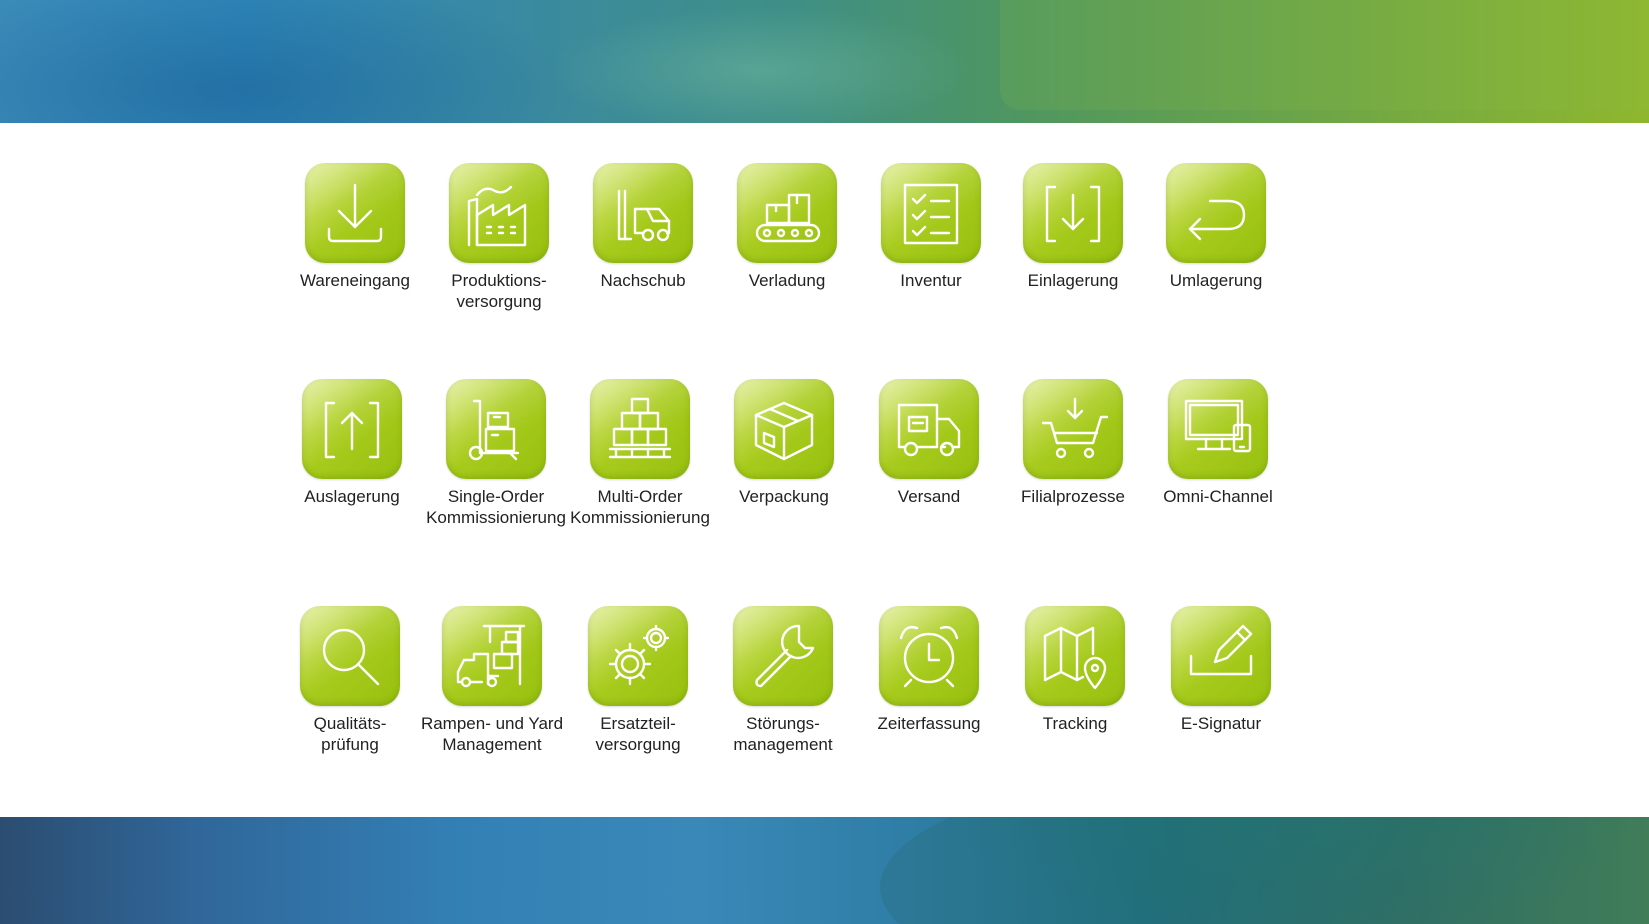  What do you see at coordinates (1073, 496) in the screenshot?
I see `tile-label: Filialprozesse` at bounding box center [1073, 496].